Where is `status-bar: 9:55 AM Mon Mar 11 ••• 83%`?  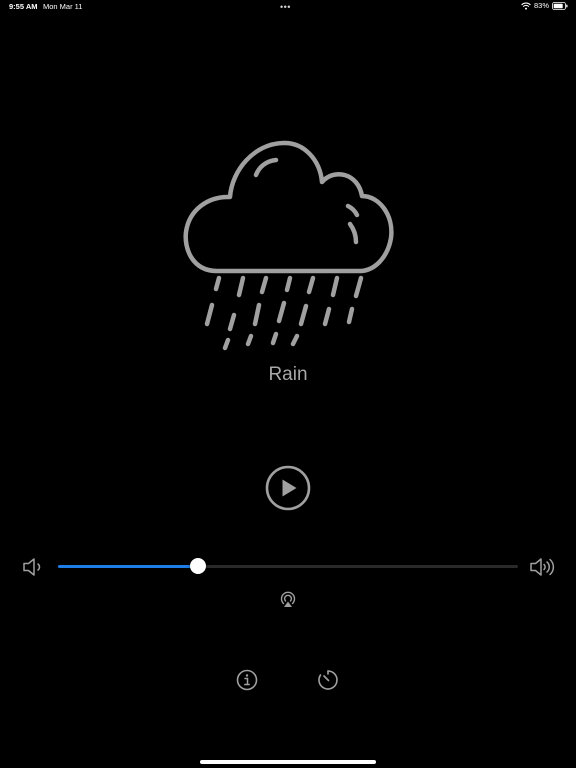 status-bar: 9:55 AM Mon Mar 11 ••• 83% is located at coordinates (288, 7).